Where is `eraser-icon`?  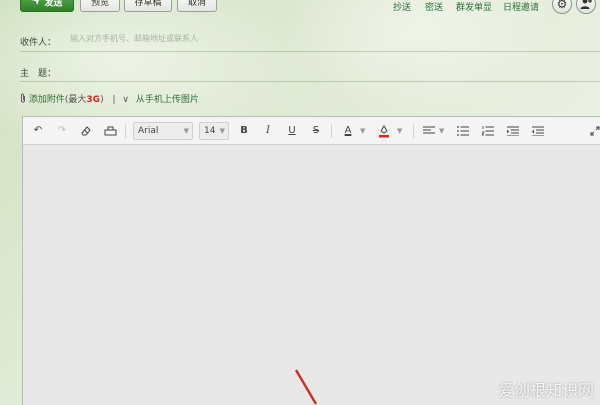
eraser-icon is located at coordinates (86, 131).